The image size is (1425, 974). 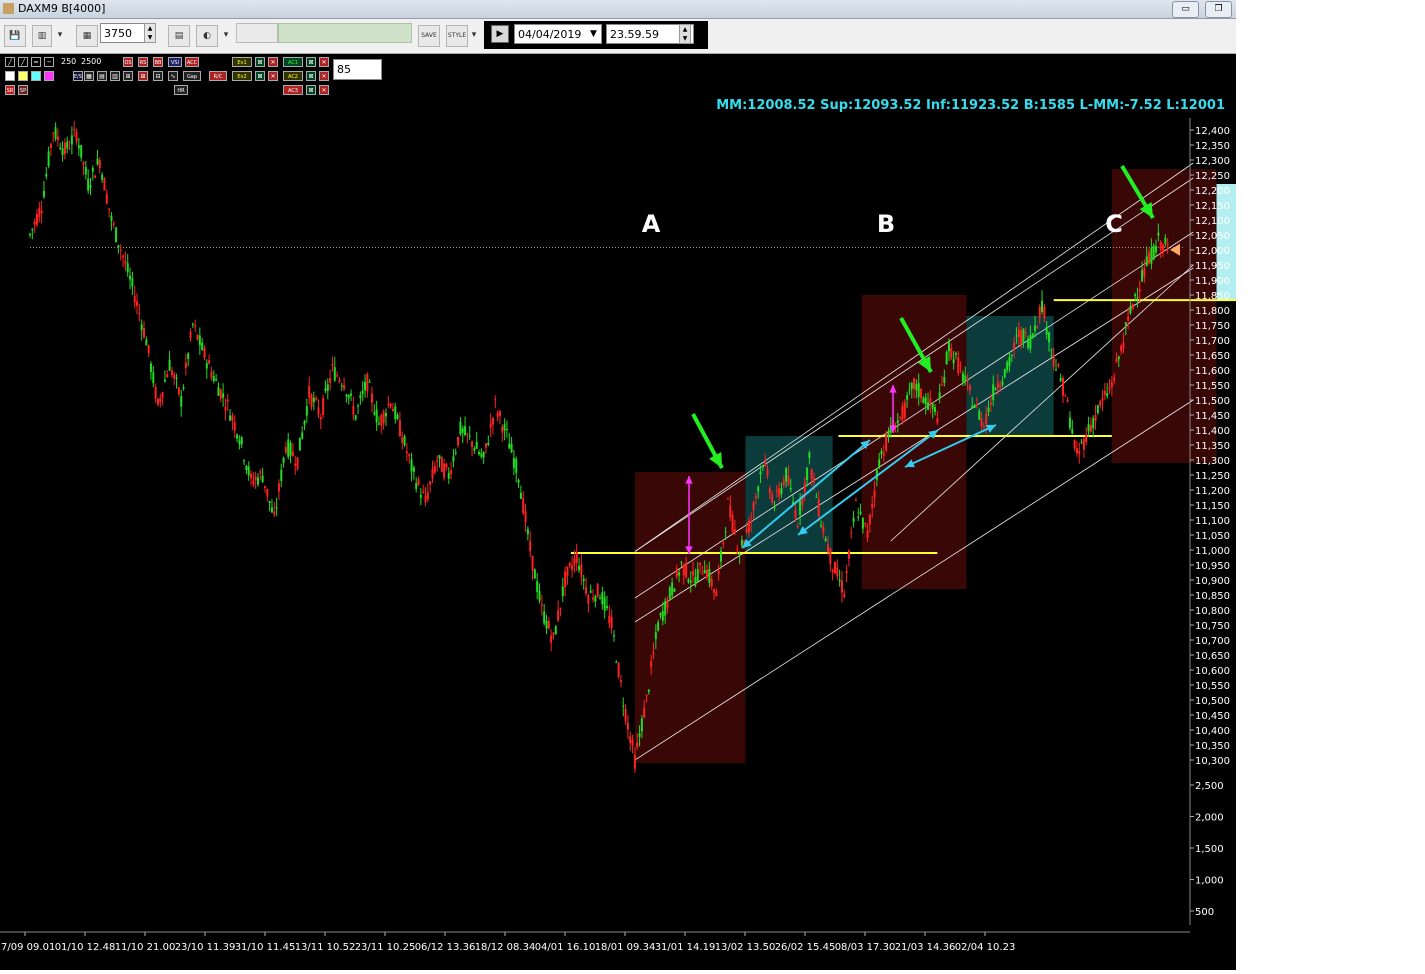 I want to click on compare-icon: ◐, so click(x=207, y=36).